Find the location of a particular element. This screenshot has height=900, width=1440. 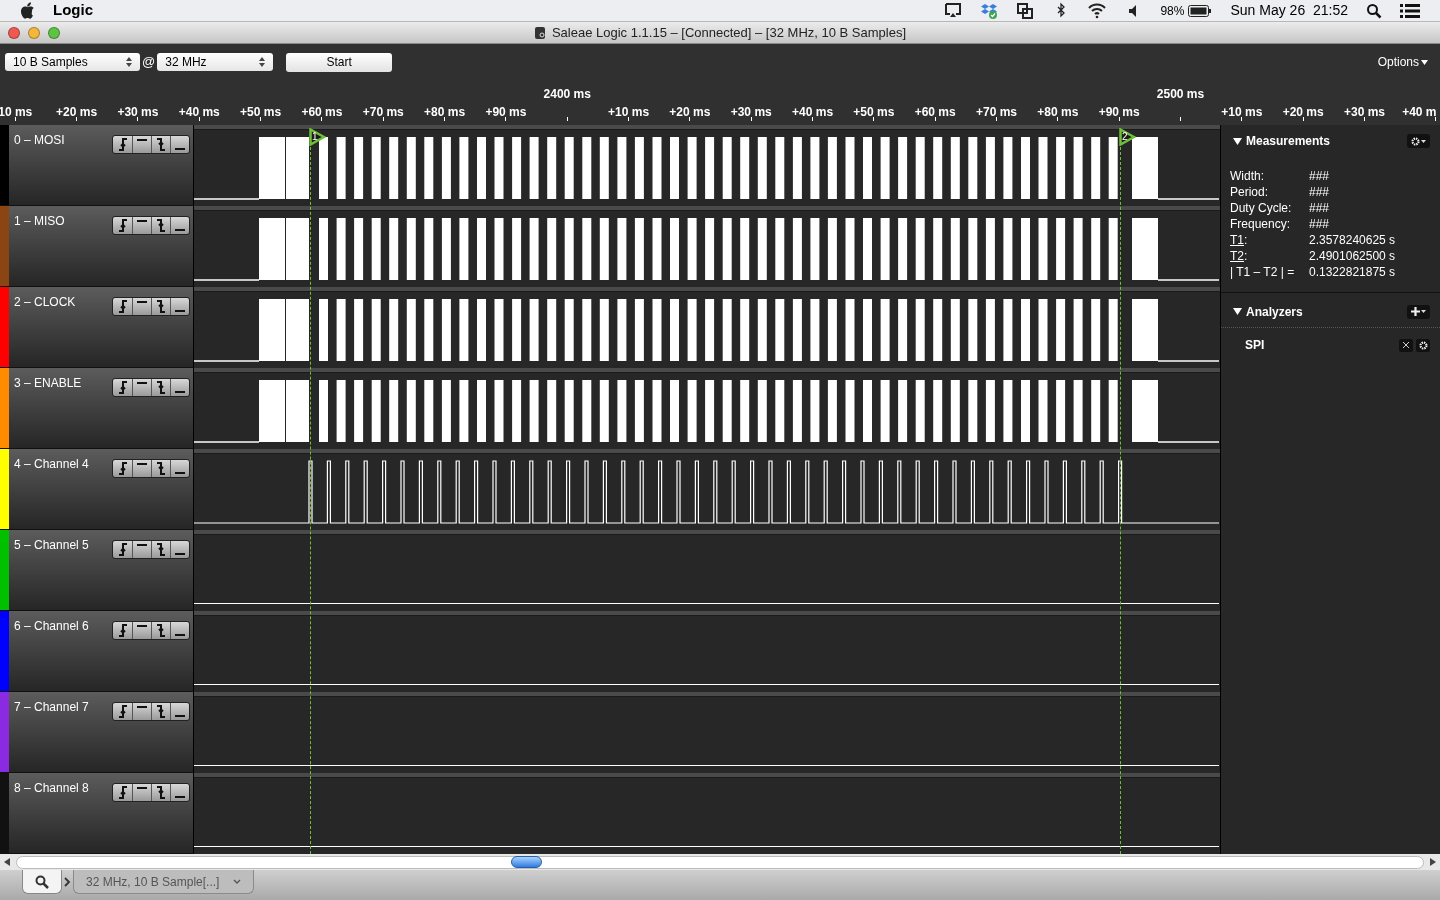

close-icon is located at coordinates (1406, 345).